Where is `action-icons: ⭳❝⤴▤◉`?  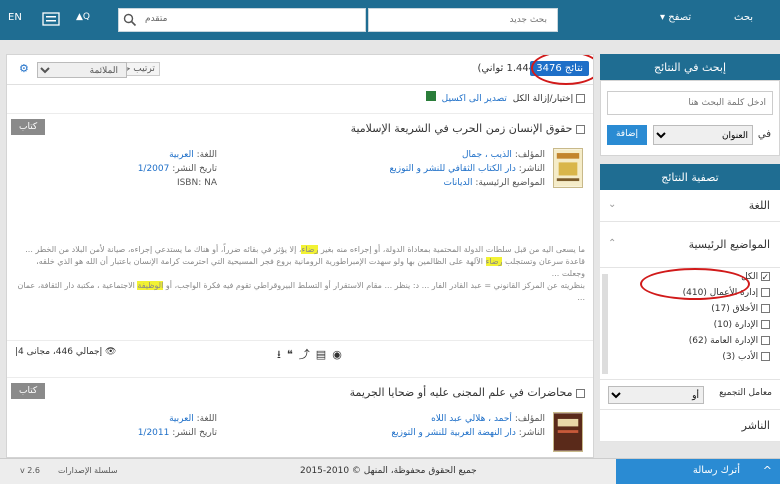 action-icons: ⭳❝⤴▤◉ is located at coordinates (312, 355).